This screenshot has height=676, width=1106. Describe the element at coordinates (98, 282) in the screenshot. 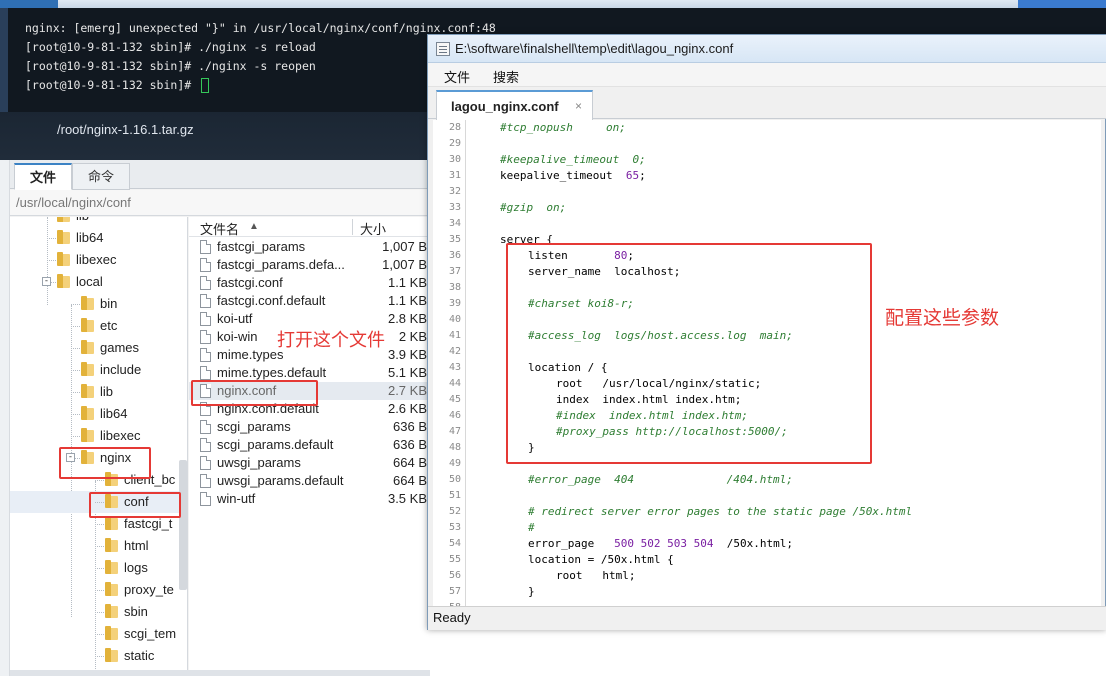

I see `tree-item-local: - local` at that location.